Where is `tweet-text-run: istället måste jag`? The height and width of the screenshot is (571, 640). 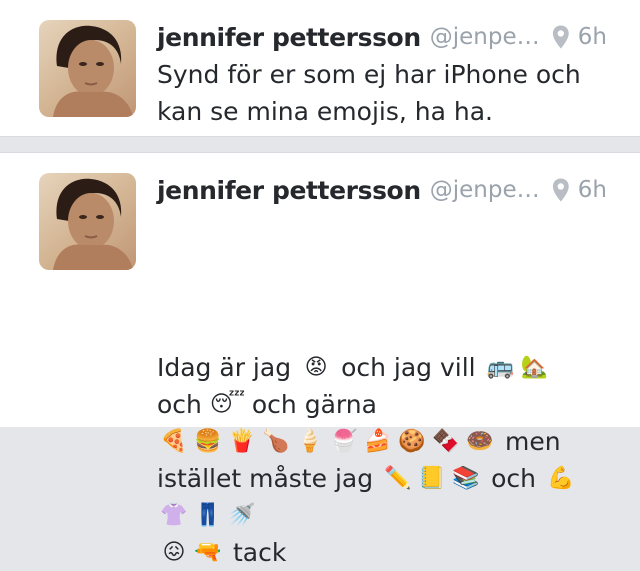 tweet-text-run: istället måste jag is located at coordinates (265, 478).